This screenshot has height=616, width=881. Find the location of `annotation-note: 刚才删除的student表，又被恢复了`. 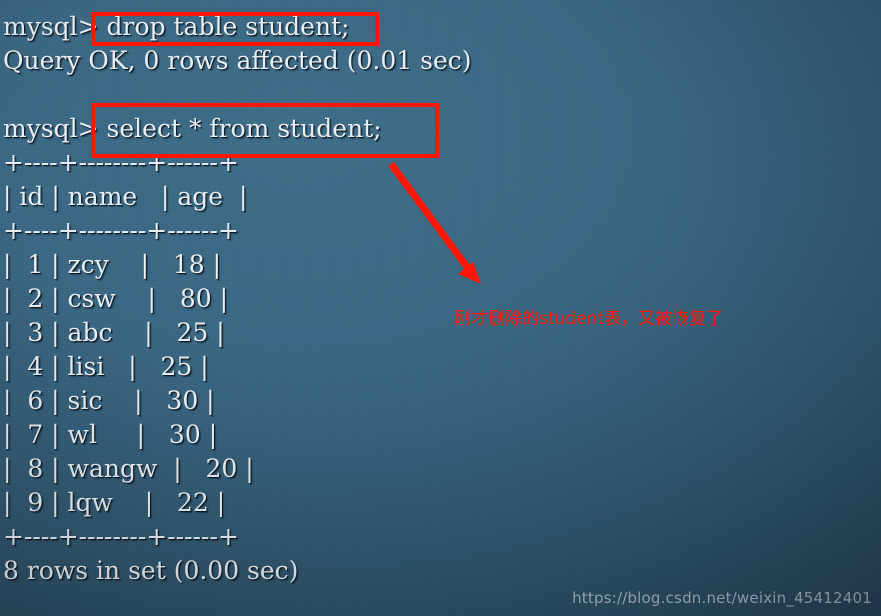

annotation-note: 刚才删除的student表，又被恢复了 is located at coordinates (588, 319).